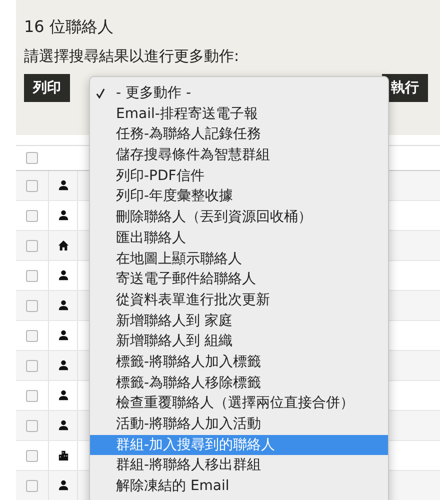 This screenshot has height=500, width=440. Describe the element at coordinates (239, 114) in the screenshot. I see `menu-item: Email-排程寄送電子報` at that location.